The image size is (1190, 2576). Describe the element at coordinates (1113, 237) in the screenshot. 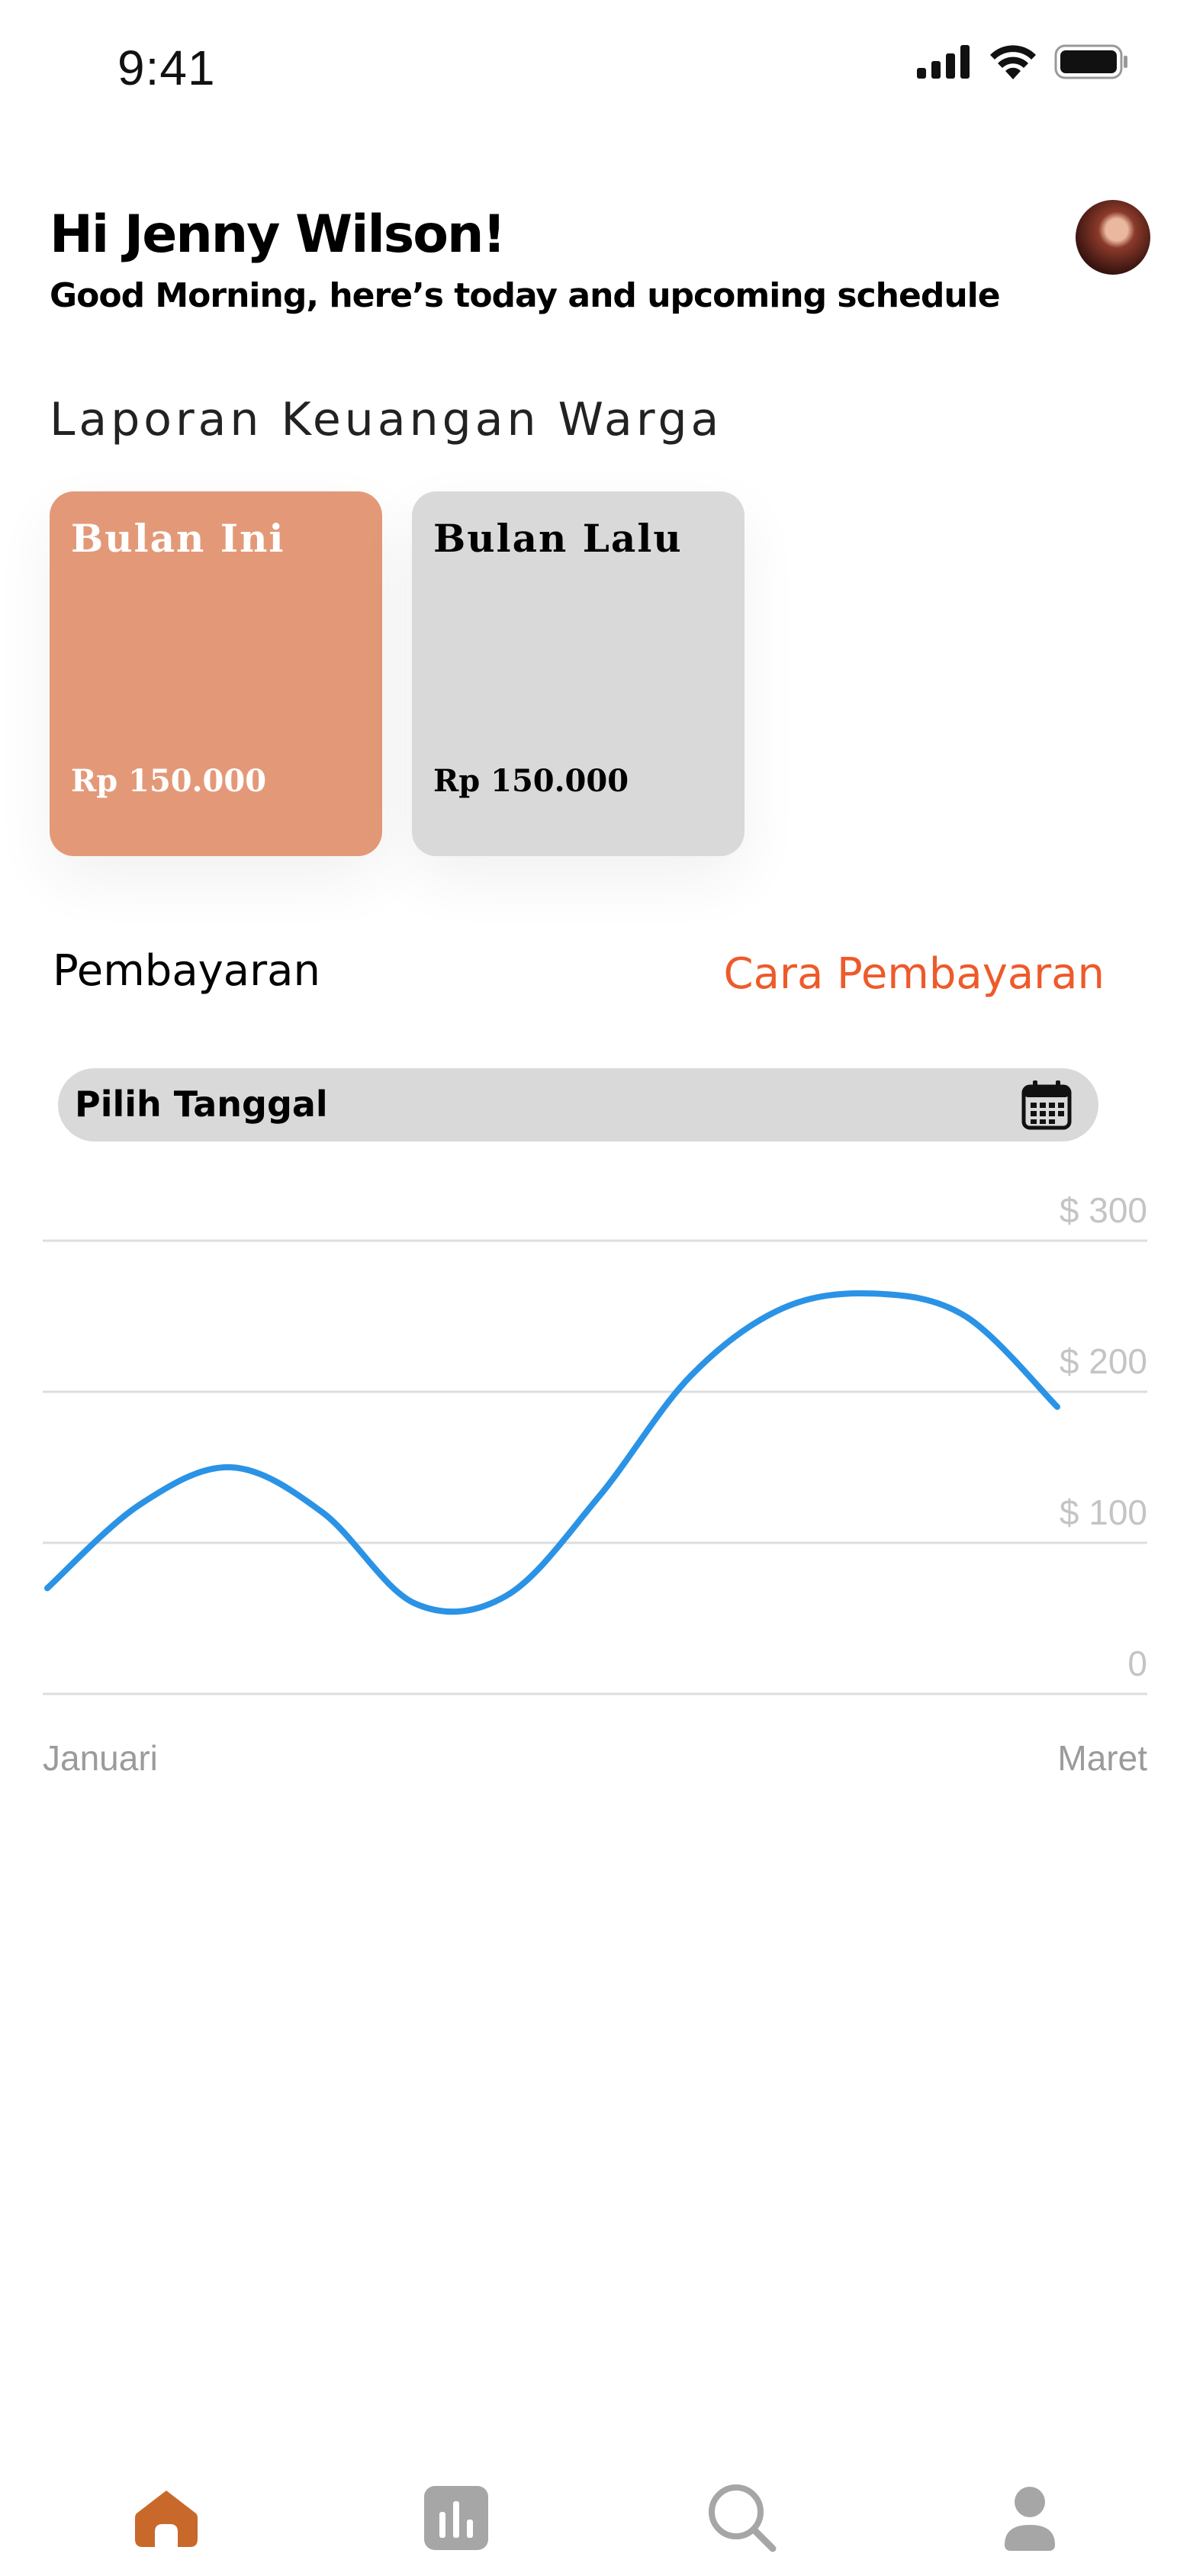

I see `avatar` at that location.